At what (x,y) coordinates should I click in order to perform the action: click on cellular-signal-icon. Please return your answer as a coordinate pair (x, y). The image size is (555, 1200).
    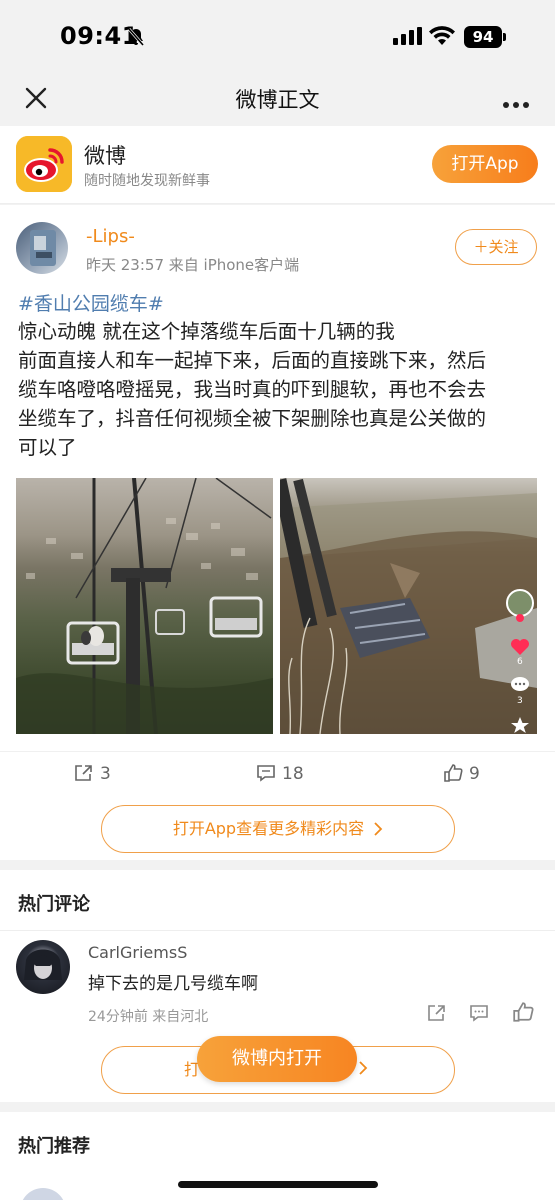
    Looking at the image, I should click on (408, 38).